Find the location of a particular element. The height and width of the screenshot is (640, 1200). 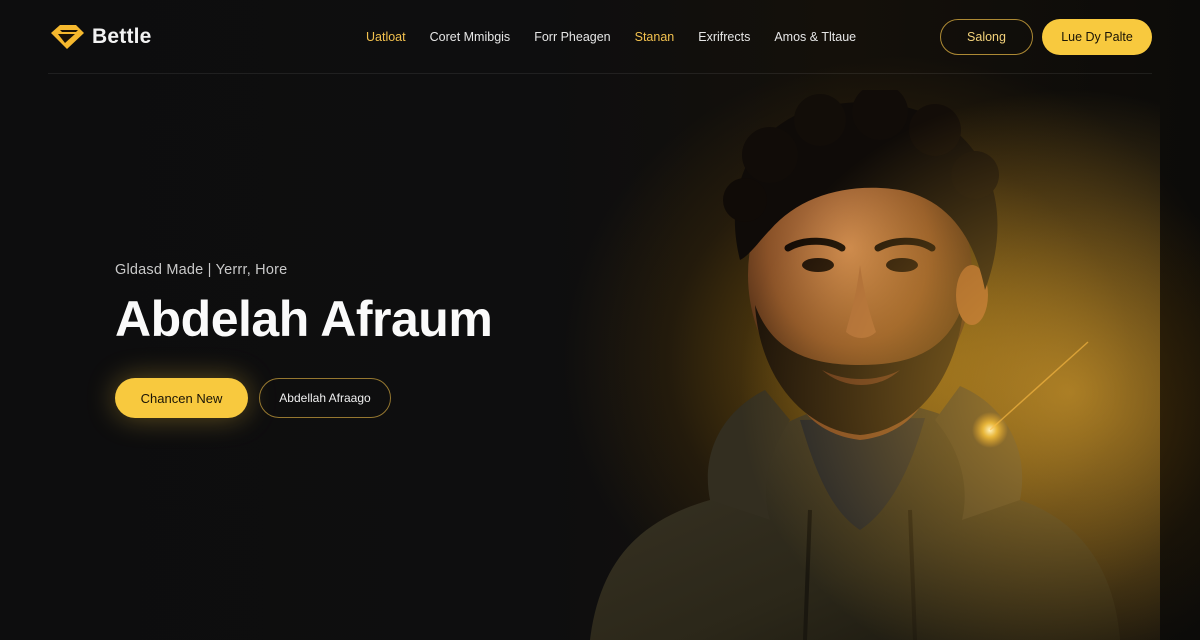

nav-item-6: Amos & Tltaue is located at coordinates (815, 37).